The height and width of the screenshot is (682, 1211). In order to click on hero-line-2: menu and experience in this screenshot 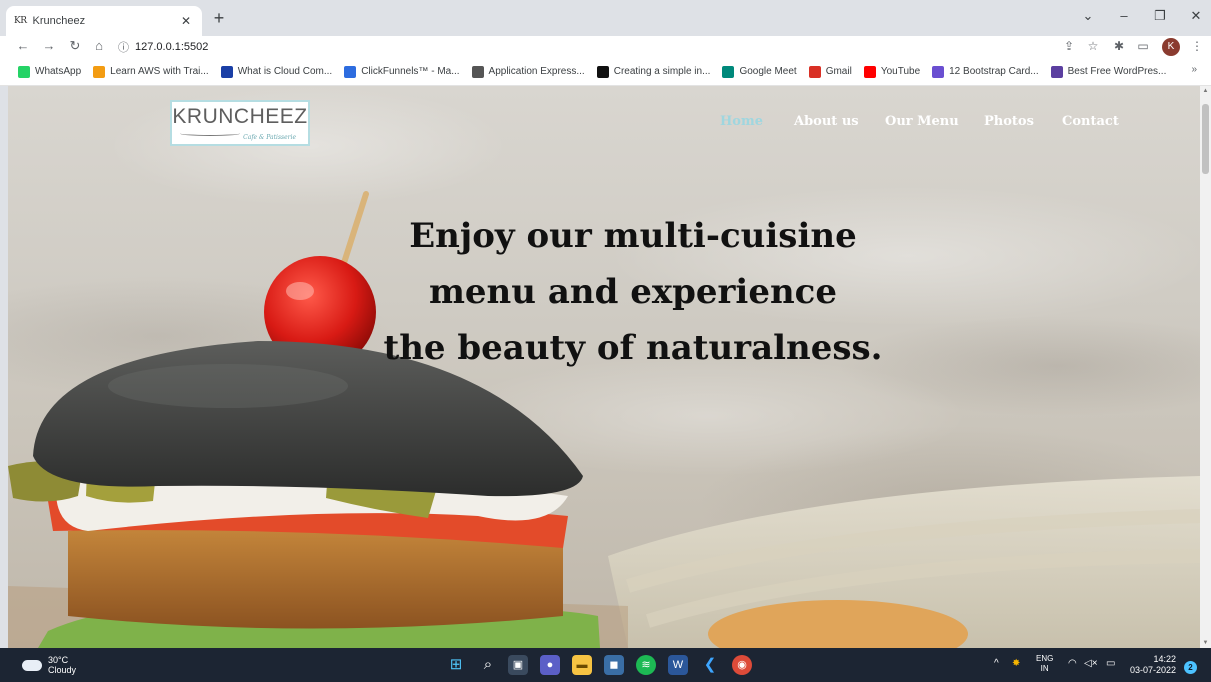, I will do `click(633, 292)`.